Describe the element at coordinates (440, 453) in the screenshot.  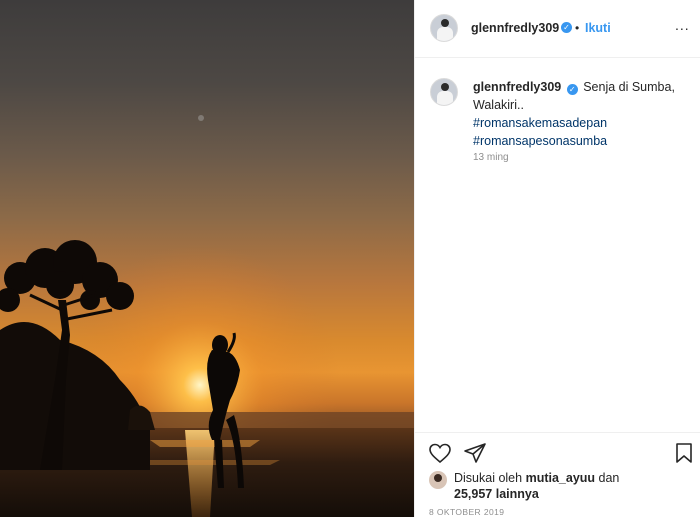
I see `heart-icon` at that location.